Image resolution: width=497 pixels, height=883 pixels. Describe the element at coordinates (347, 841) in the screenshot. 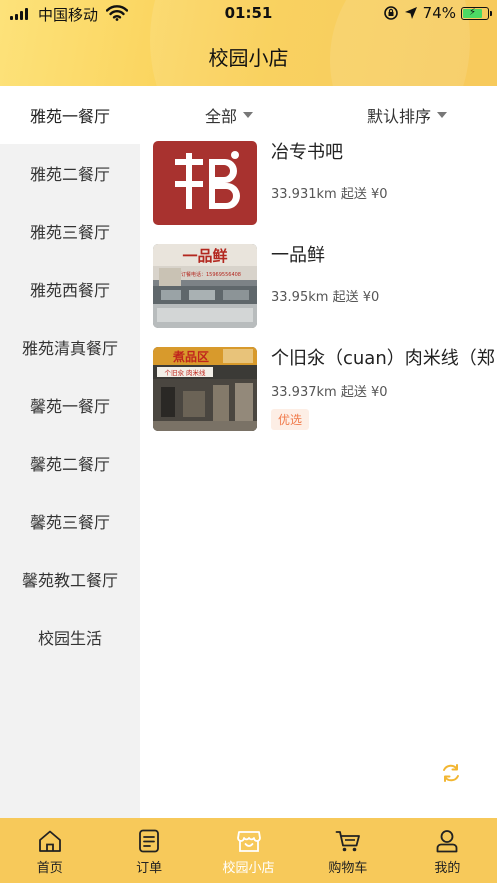

I see `cart-icon` at that location.